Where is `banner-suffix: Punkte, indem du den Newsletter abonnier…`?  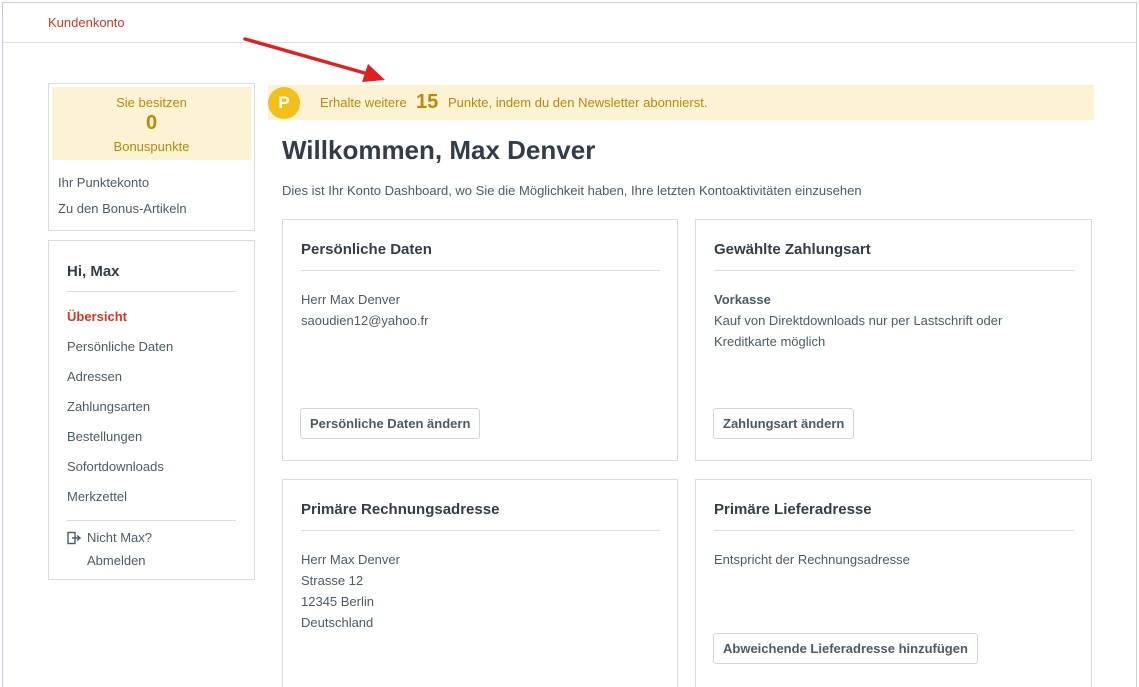
banner-suffix: Punkte, indem du den Newsletter abonnier… is located at coordinates (578, 102).